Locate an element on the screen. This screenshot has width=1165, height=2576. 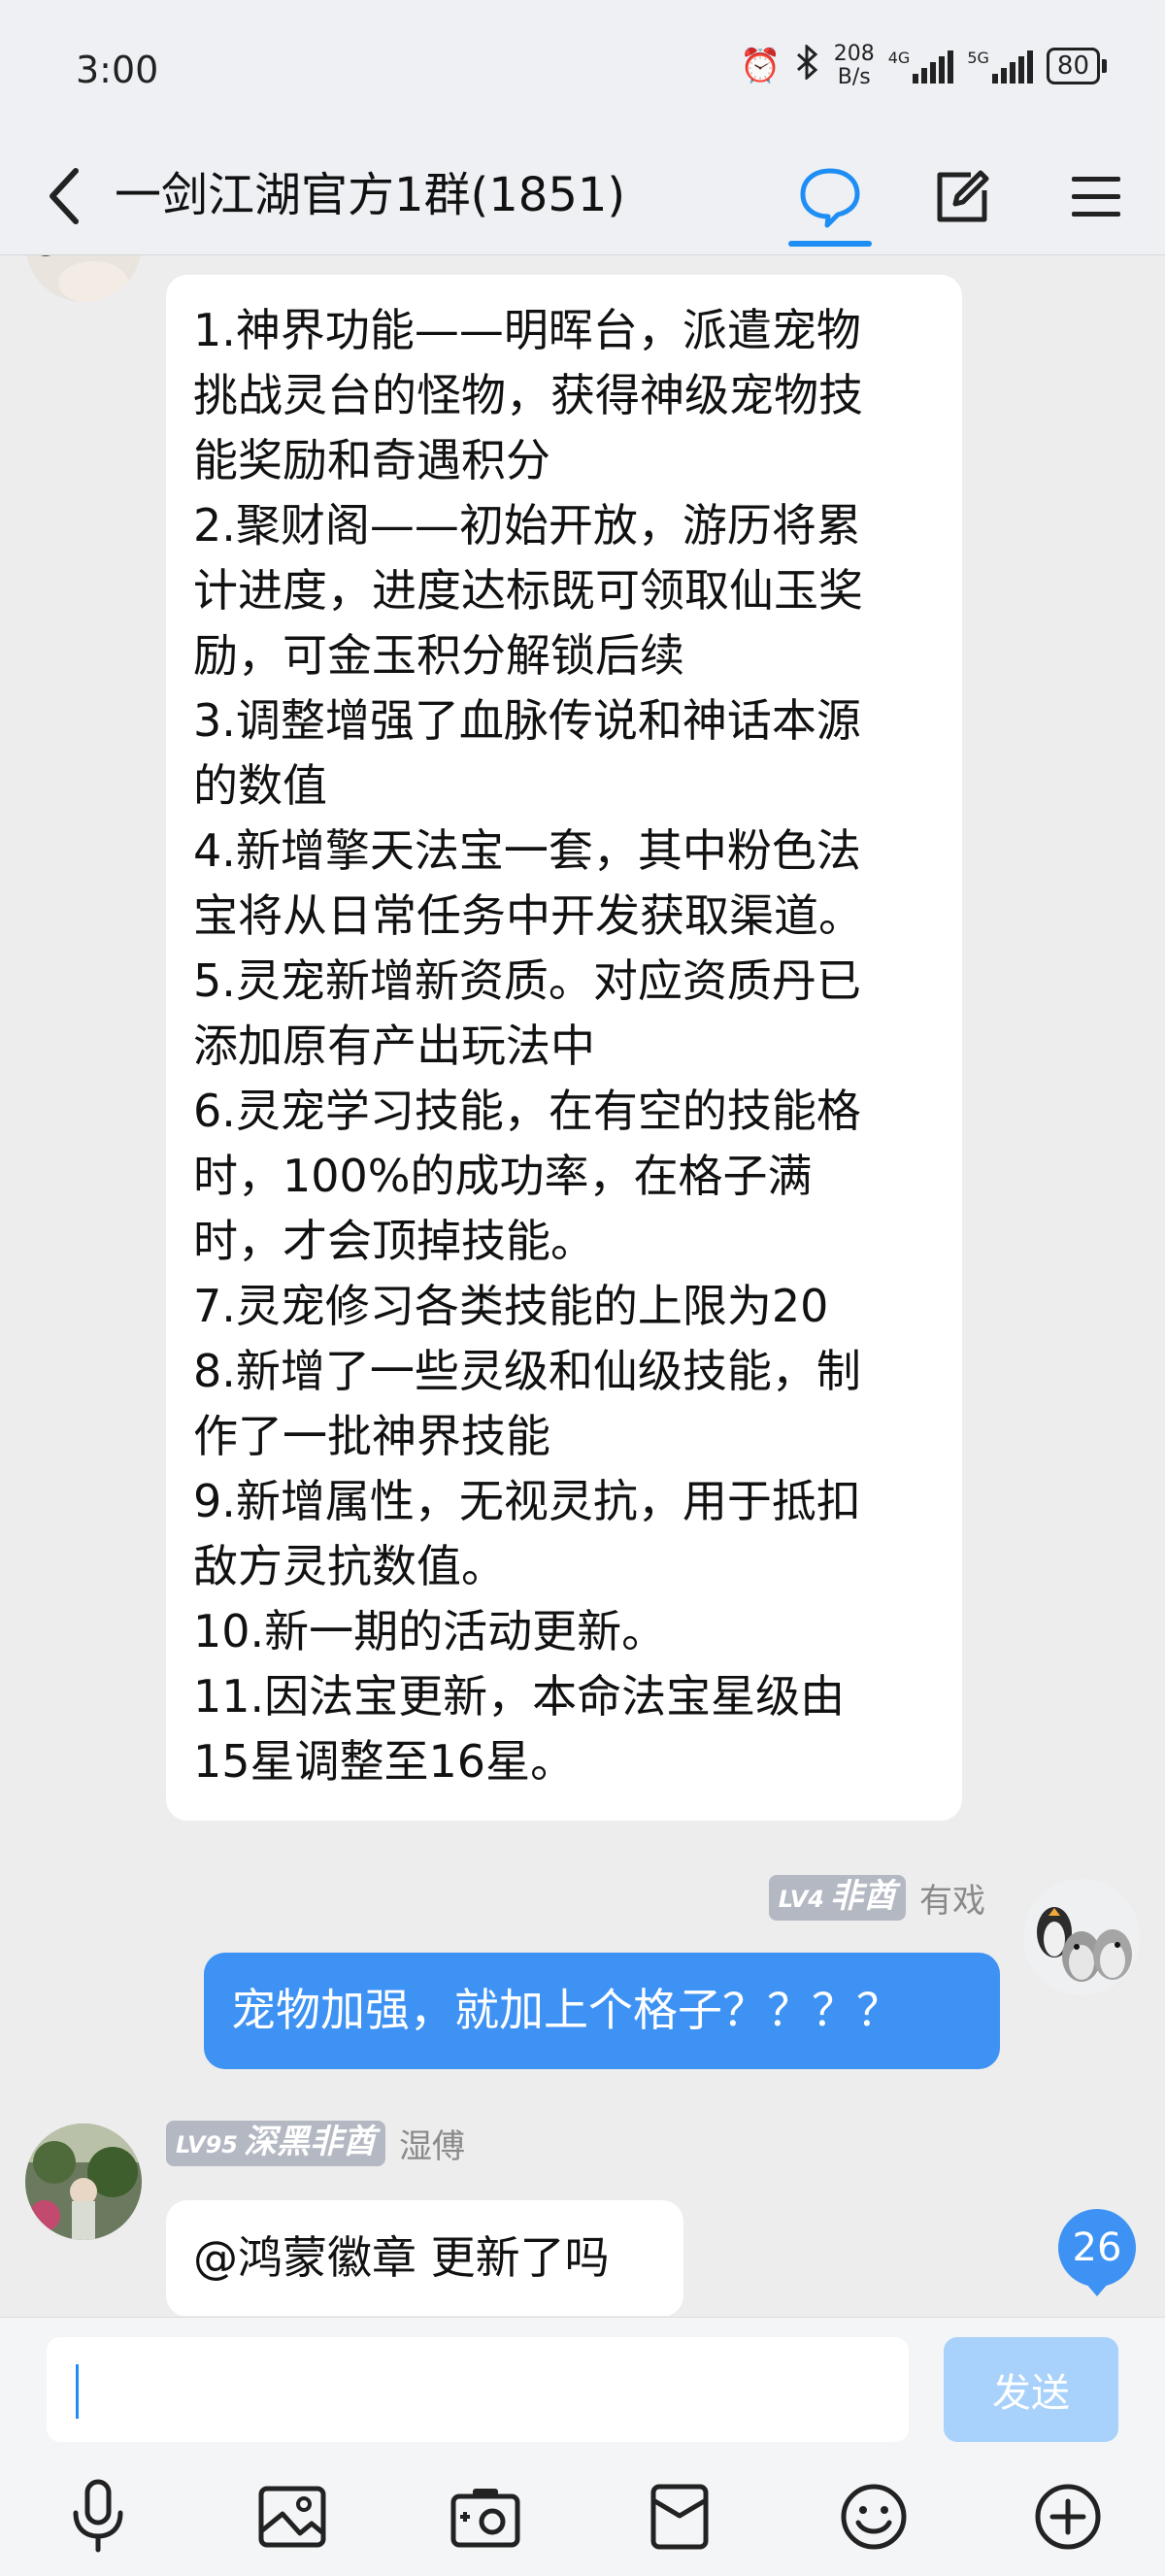
camera-icon is located at coordinates (485, 2518).